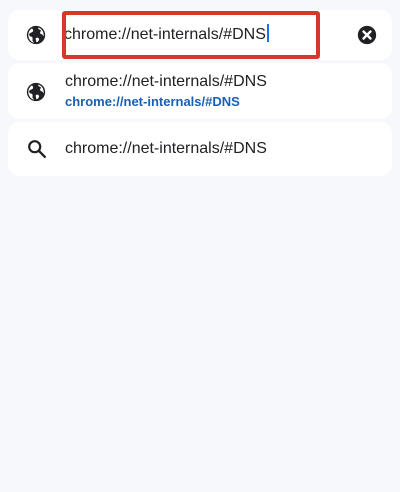  I want to click on suggestion-title: chrome://net-internals/#DNS, so click(166, 81).